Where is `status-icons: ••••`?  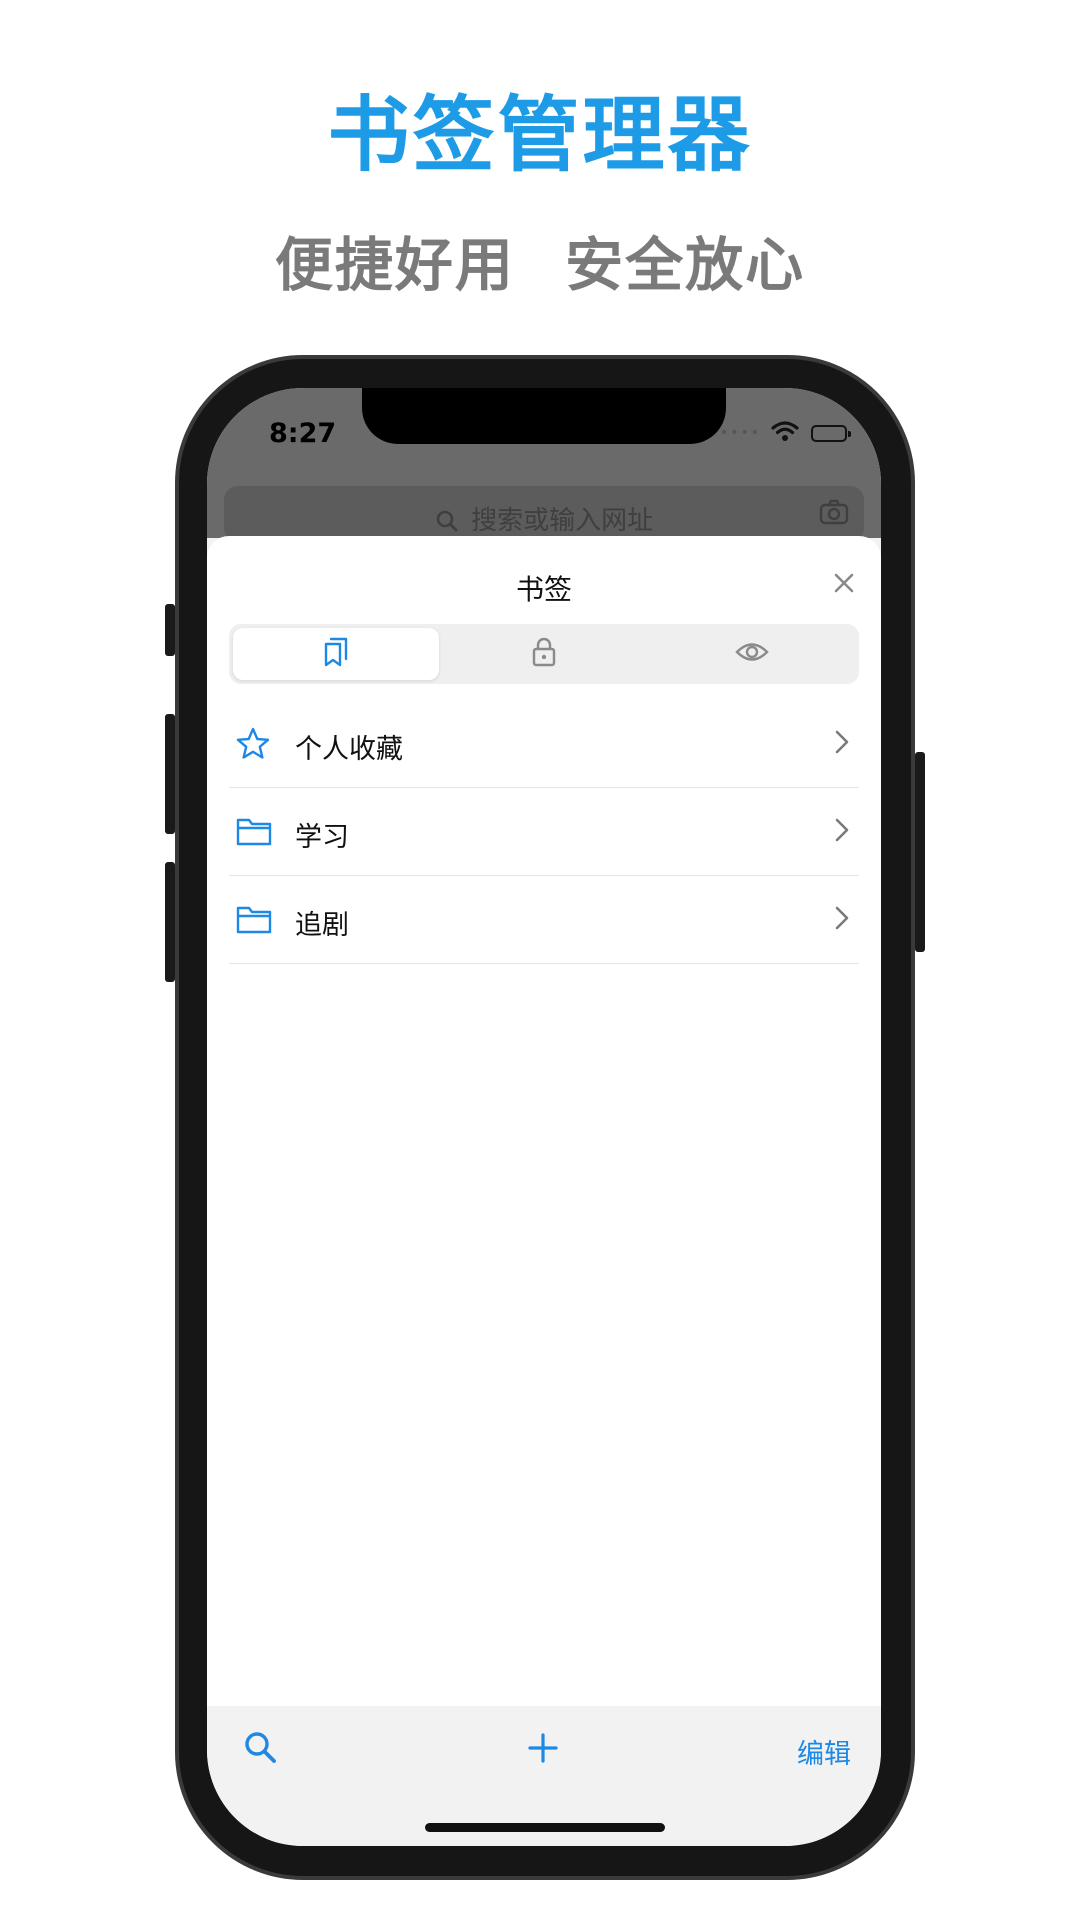 status-icons: •••• is located at coordinates (785, 433).